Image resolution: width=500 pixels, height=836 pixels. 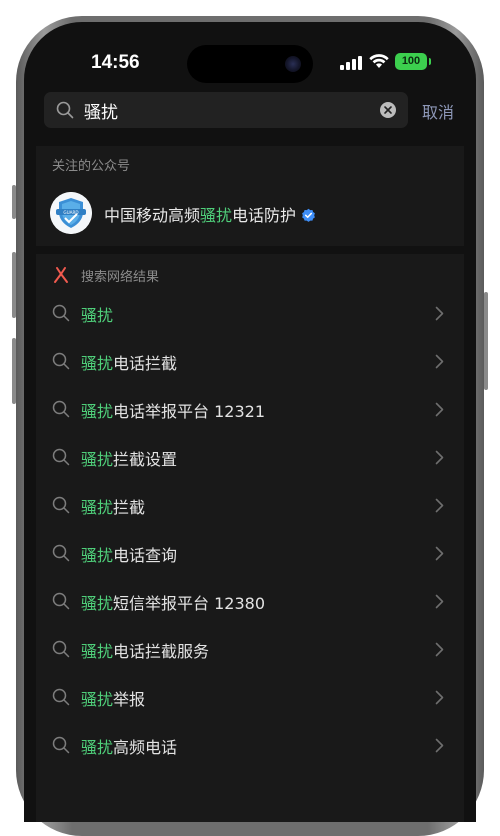 I want to click on search-suggestion-item: 骚扰电话举报平台 12321, so click(x=250, y=409).